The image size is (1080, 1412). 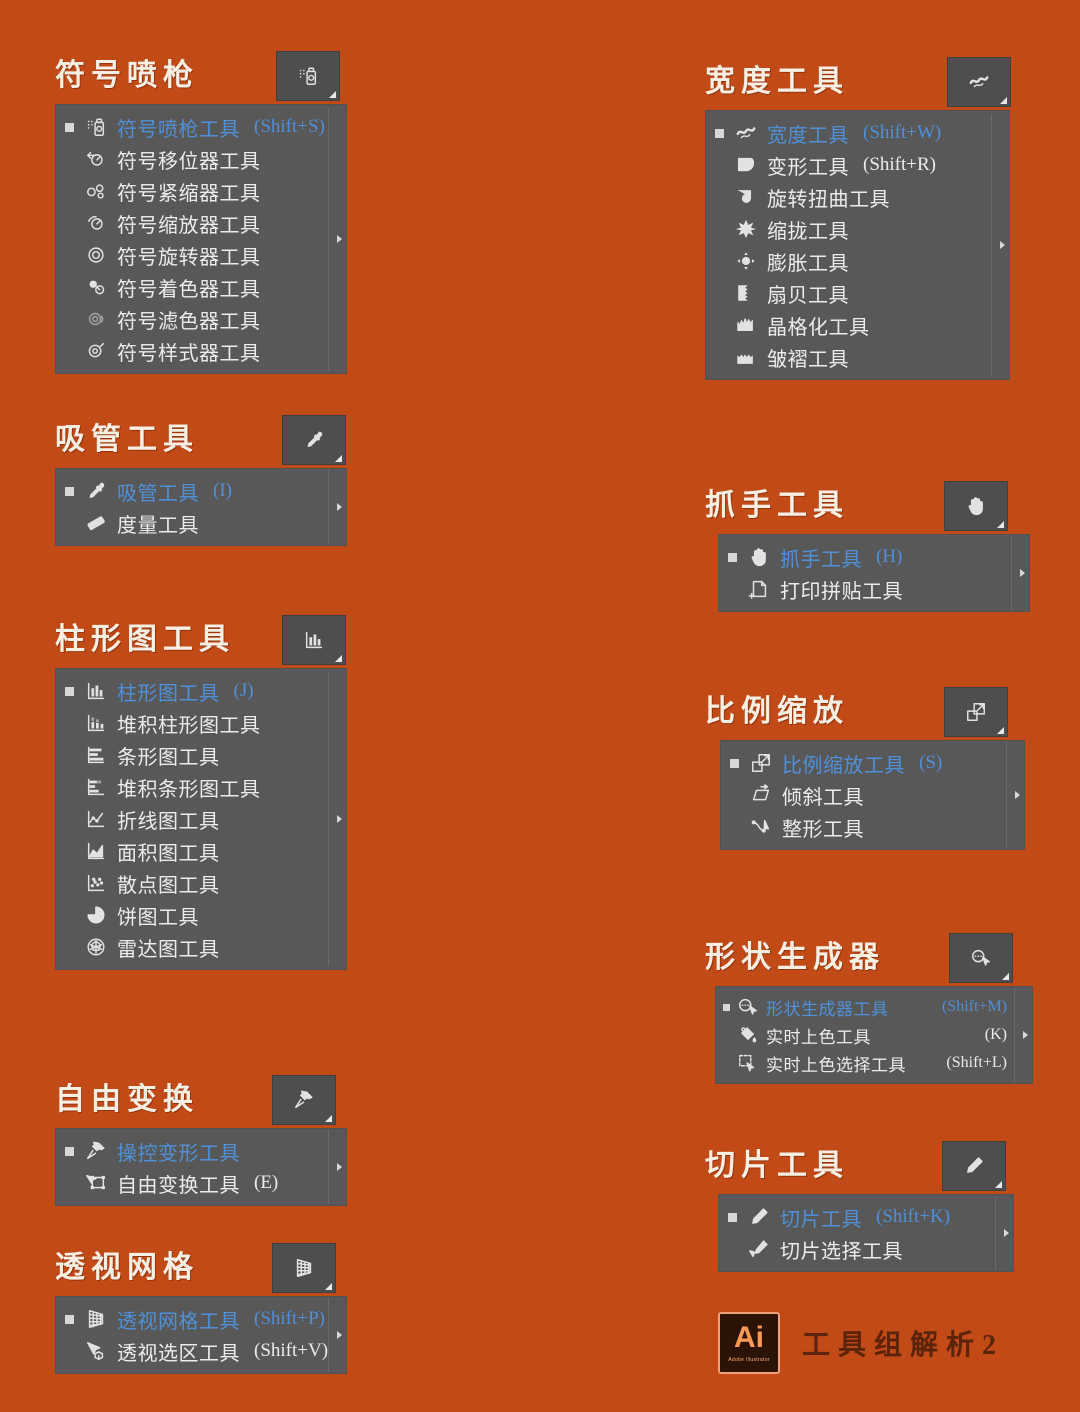 What do you see at coordinates (201, 491) in the screenshot?
I see `tool-item: 吸管工具 (I)` at bounding box center [201, 491].